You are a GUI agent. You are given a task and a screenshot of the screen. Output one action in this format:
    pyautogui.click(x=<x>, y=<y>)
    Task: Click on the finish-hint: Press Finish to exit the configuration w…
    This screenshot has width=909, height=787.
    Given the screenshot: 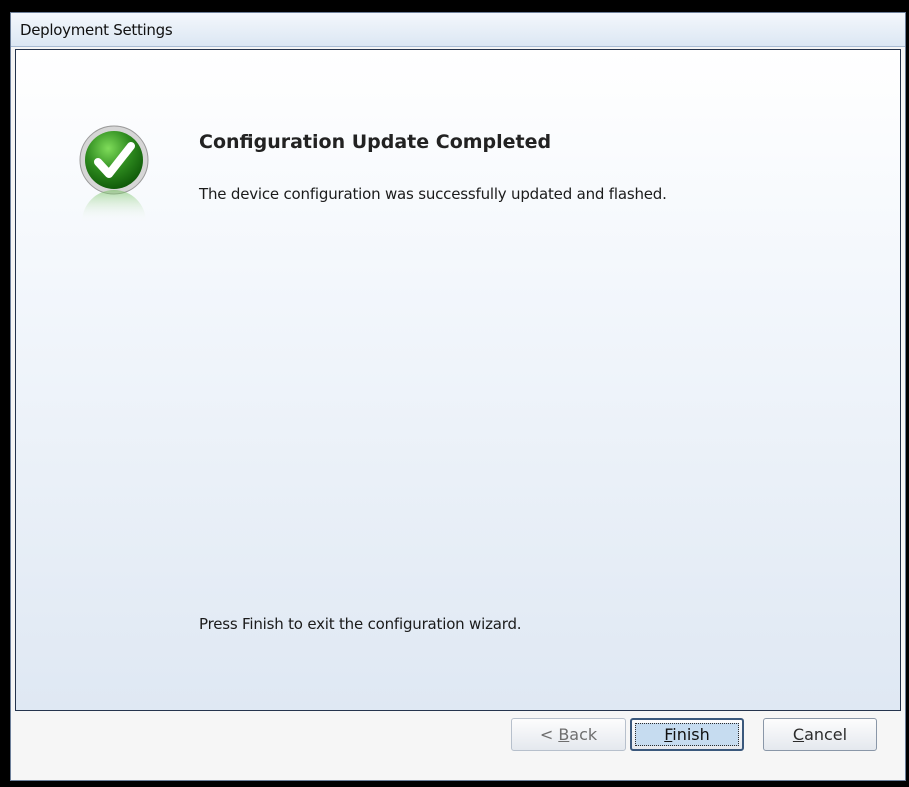 What is the action you would take?
    pyautogui.click(x=360, y=624)
    